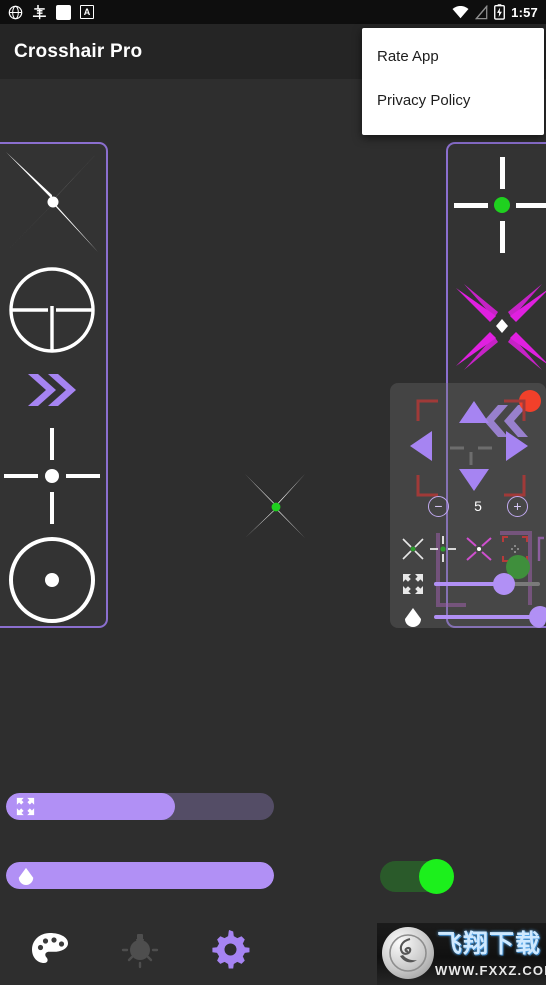 This screenshot has height=985, width=546. Describe the element at coordinates (504, 584) in the screenshot. I see `overlay-size-slider-knob` at that location.